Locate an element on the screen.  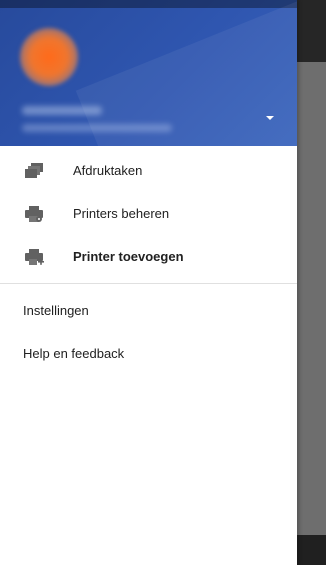
add-printer-icon is located at coordinates (34, 257).